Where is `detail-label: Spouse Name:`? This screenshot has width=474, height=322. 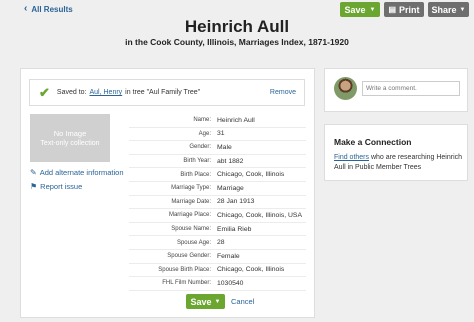
detail-label: Spouse Name: is located at coordinates (191, 229).